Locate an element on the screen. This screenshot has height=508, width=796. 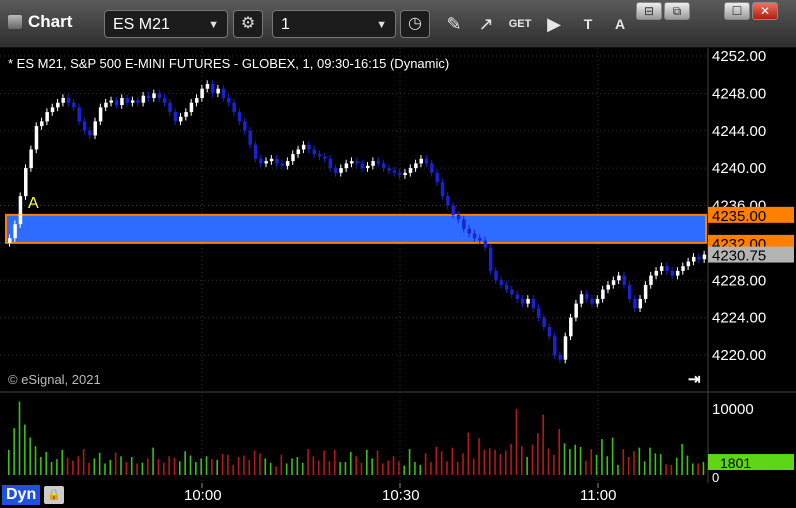
symbol-combo: ES M21 ▼ is located at coordinates (166, 24).